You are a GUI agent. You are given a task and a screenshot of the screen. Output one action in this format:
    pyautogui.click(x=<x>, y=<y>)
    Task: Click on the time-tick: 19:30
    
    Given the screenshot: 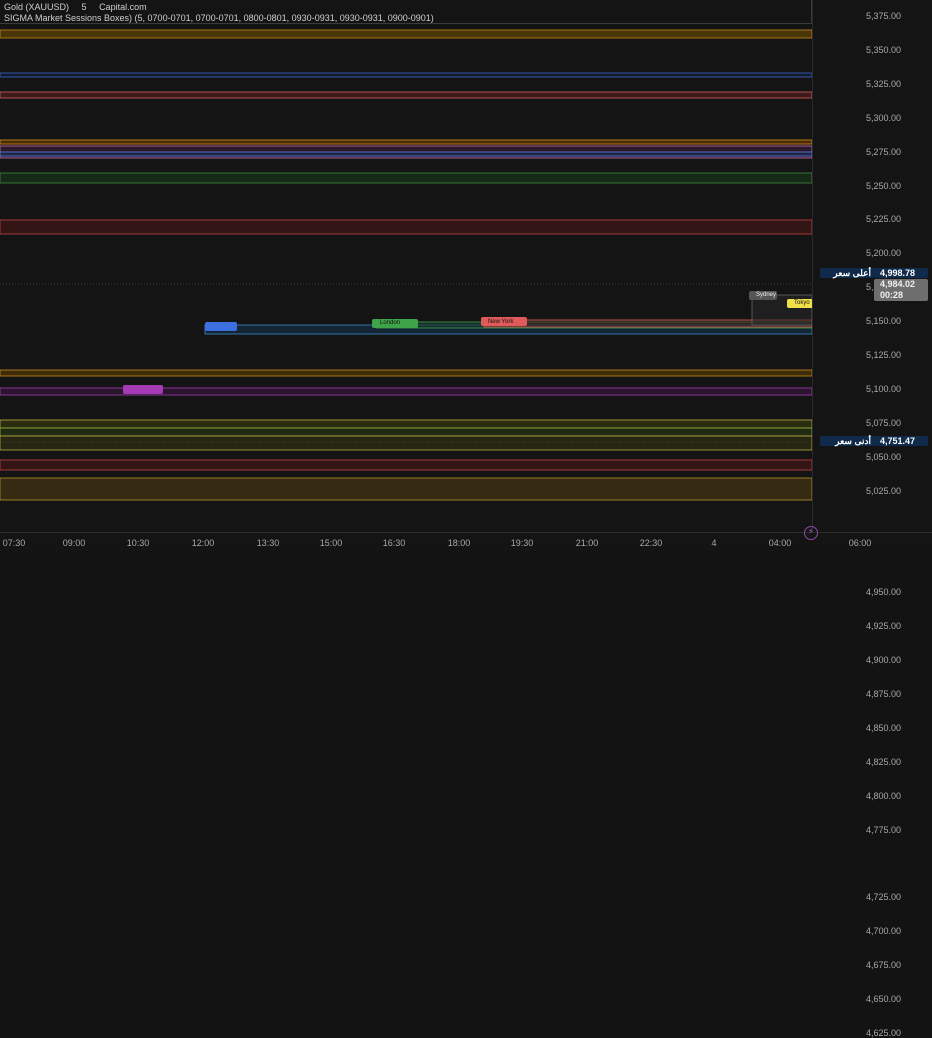 What is the action you would take?
    pyautogui.click(x=522, y=543)
    